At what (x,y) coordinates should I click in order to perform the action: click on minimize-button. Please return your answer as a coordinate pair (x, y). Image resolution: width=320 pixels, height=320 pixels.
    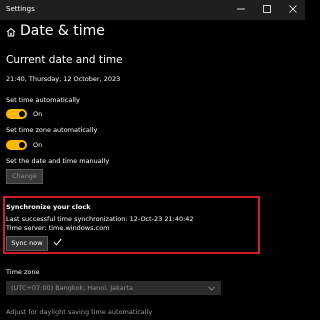
    Looking at the image, I should click on (241, 9).